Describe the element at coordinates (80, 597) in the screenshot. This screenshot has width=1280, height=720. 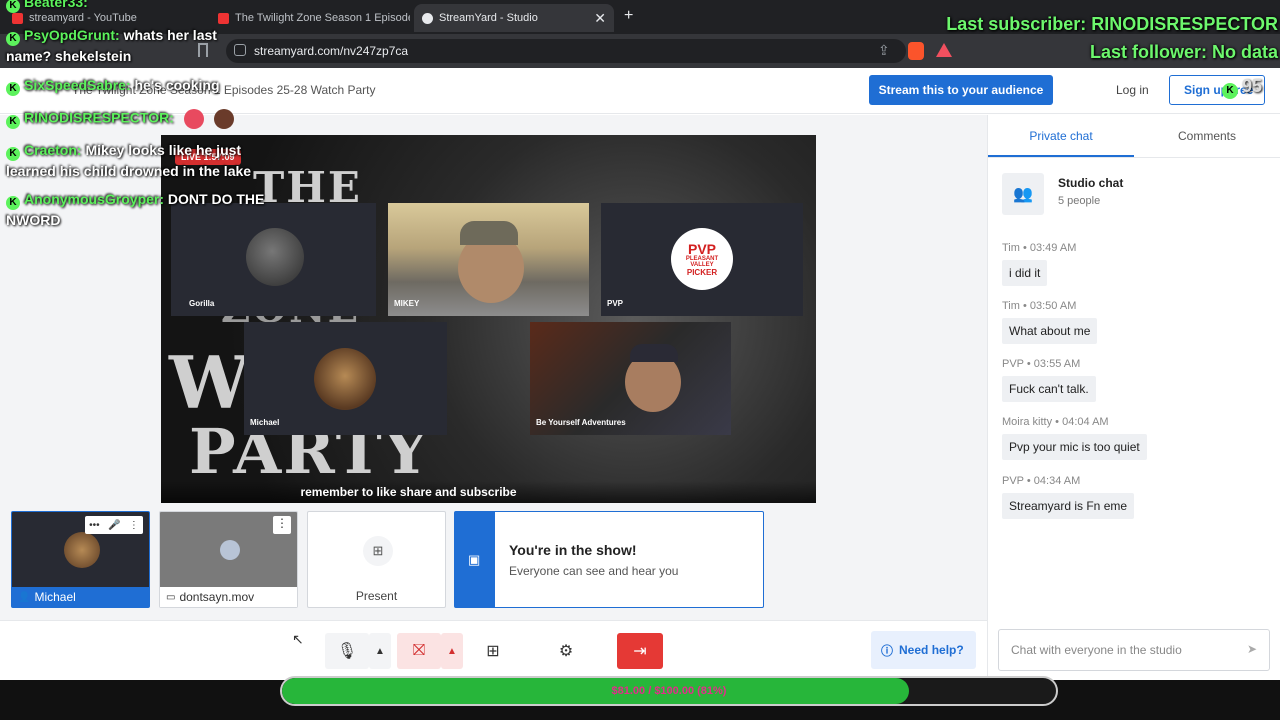
I see `thumb-label: 👤 Michael` at that location.